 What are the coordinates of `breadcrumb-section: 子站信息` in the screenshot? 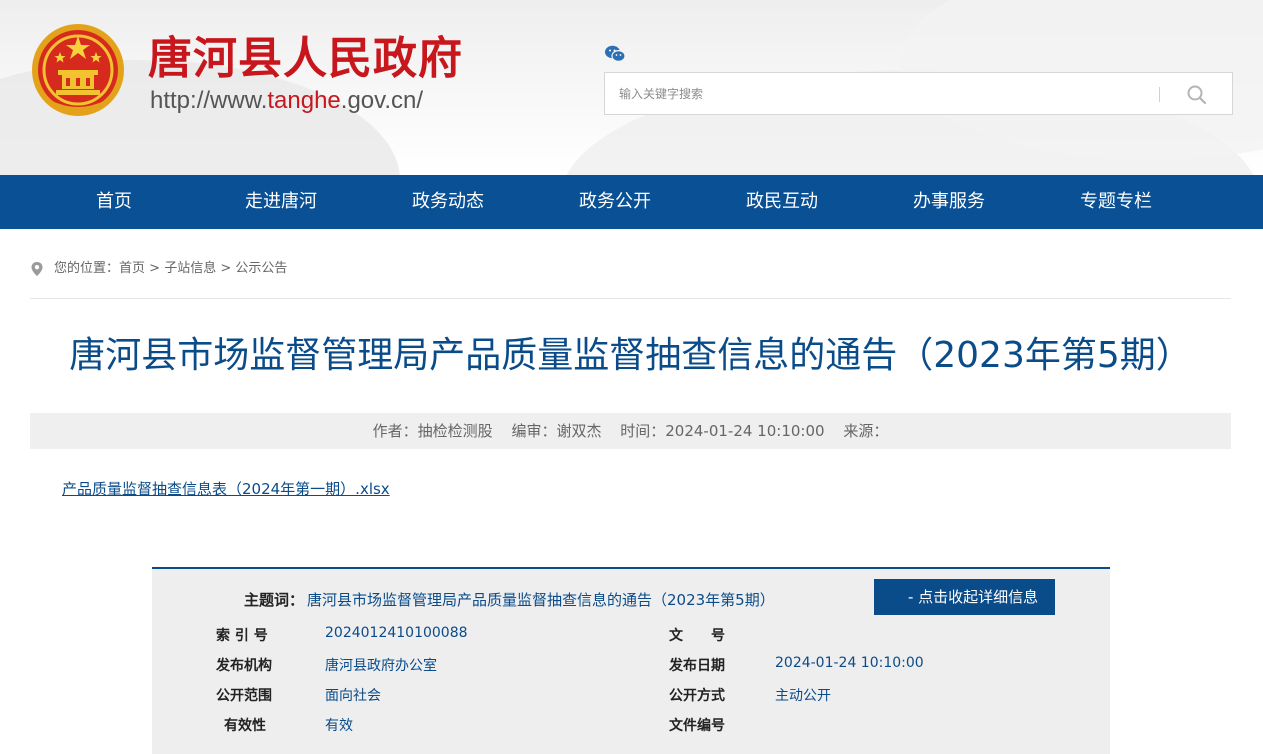 It's located at (190, 268).